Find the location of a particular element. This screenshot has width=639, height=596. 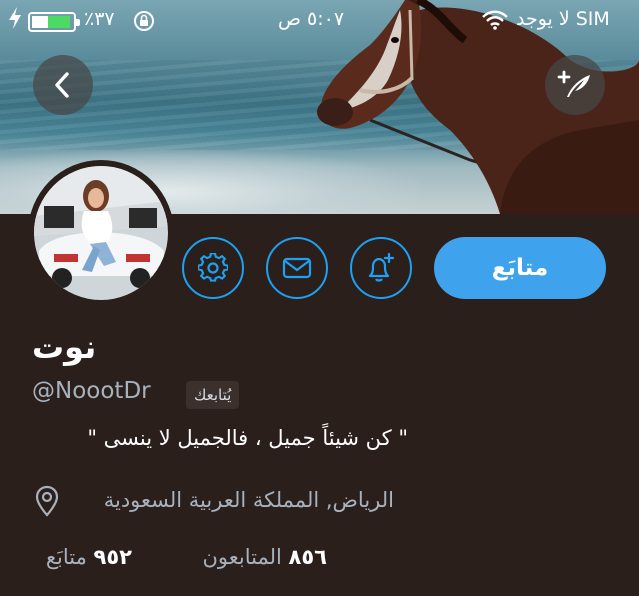

compose-button is located at coordinates (575, 85).